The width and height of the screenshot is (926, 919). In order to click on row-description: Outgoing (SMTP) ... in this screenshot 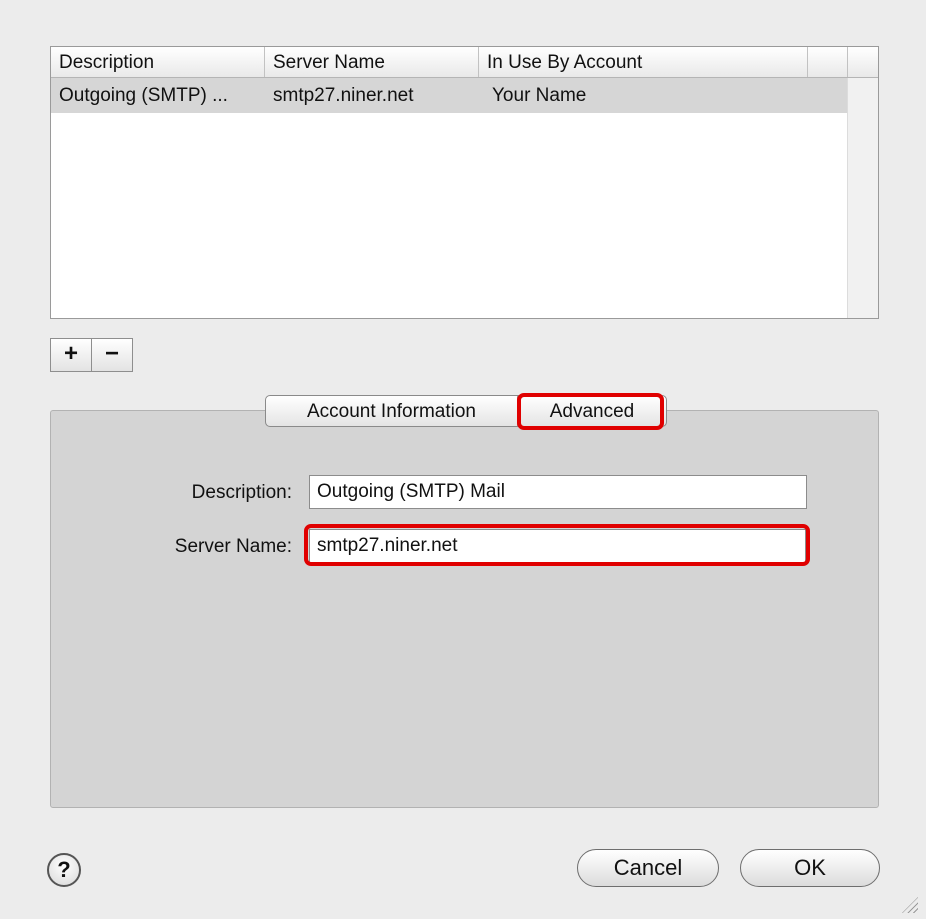, I will do `click(143, 95)`.